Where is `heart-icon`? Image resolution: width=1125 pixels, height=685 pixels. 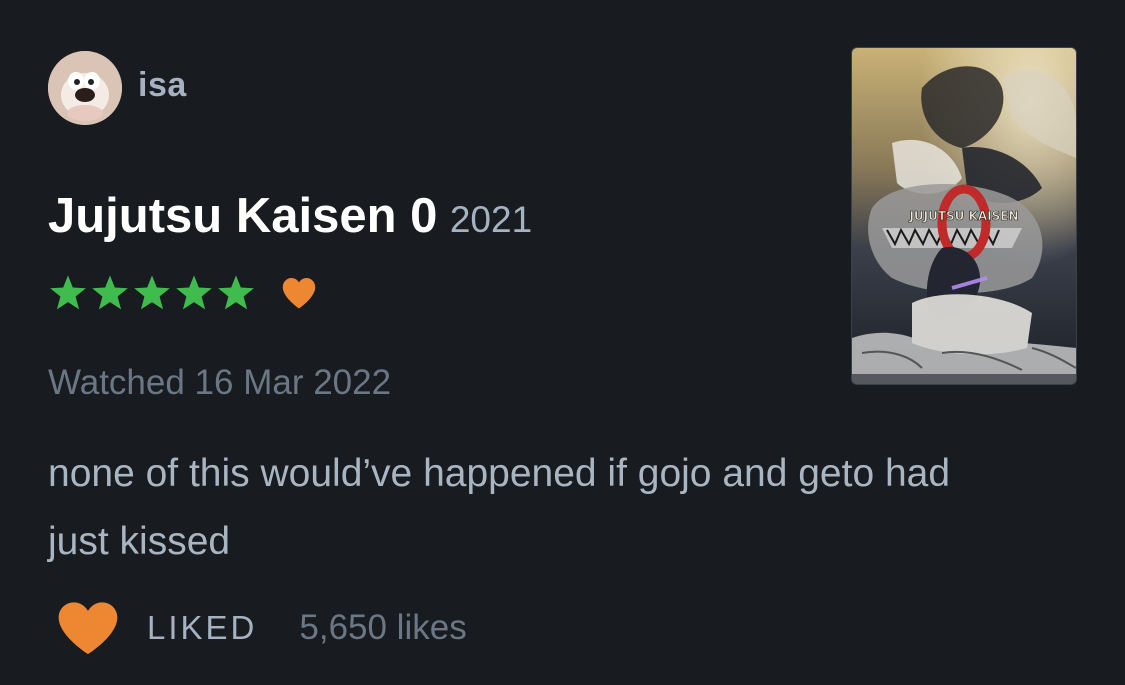 heart-icon is located at coordinates (299, 293).